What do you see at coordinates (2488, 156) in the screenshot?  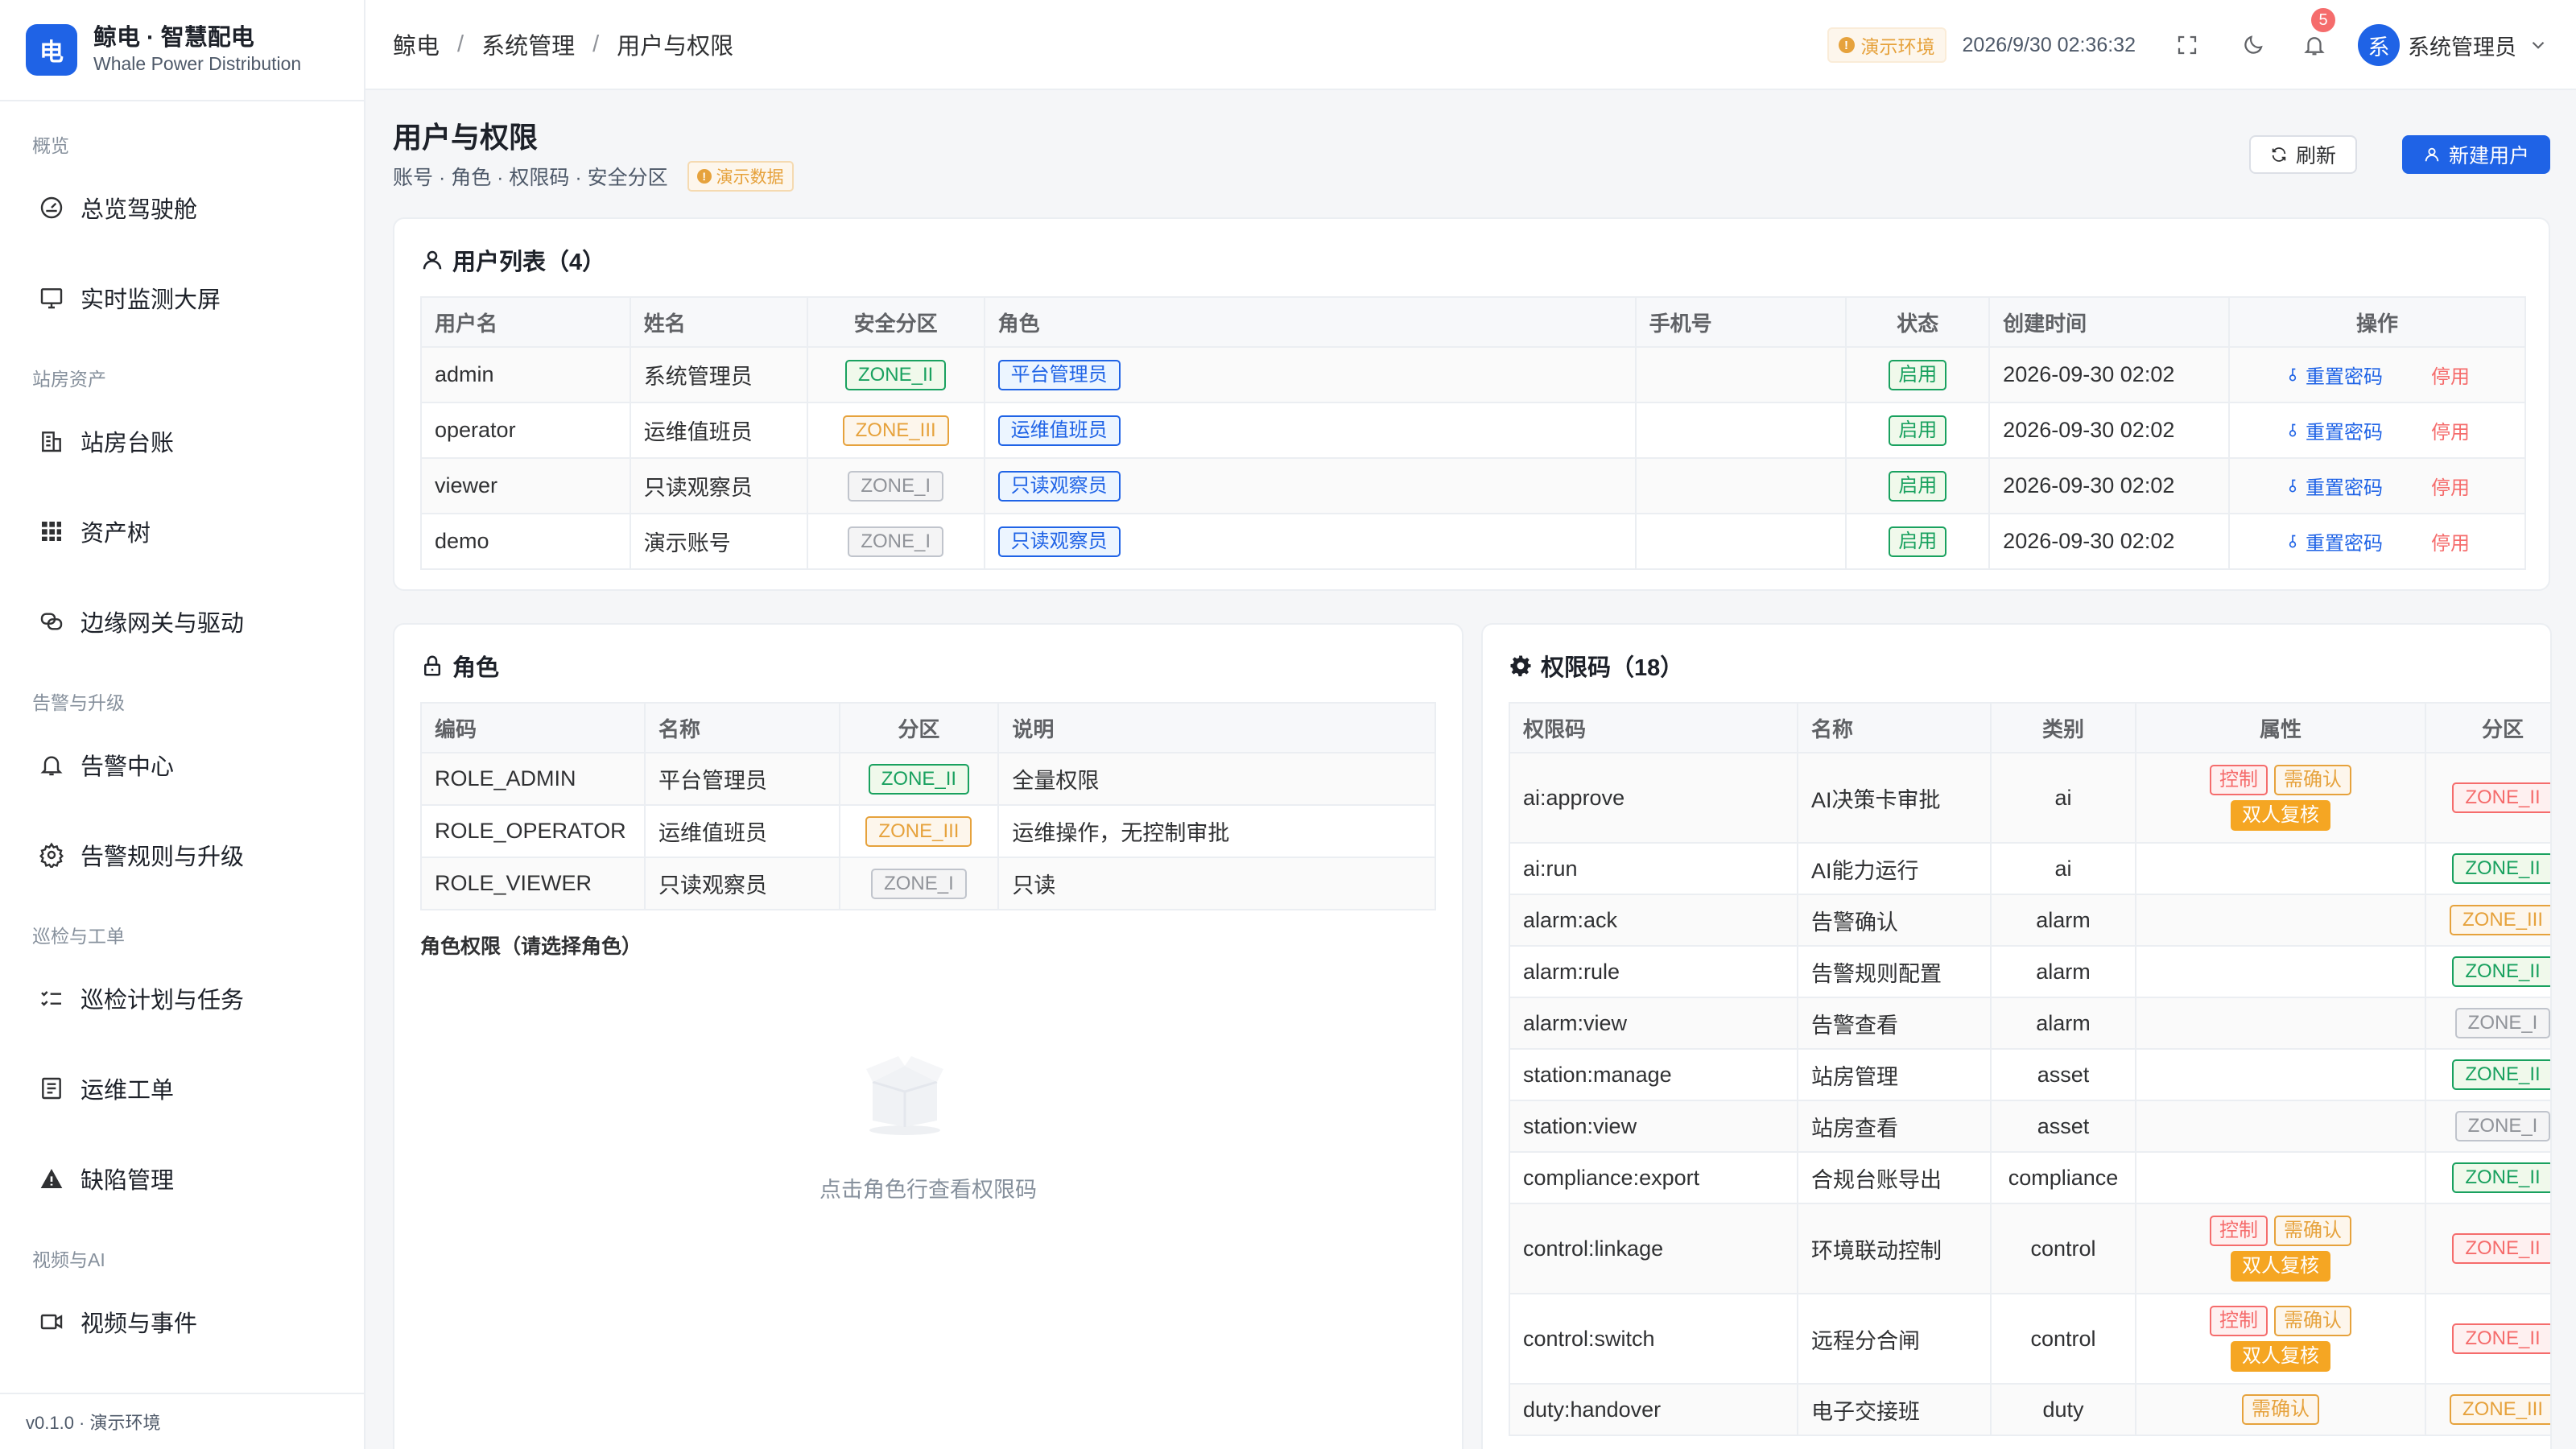 I see `new-user-label: 新建用户` at bounding box center [2488, 156].